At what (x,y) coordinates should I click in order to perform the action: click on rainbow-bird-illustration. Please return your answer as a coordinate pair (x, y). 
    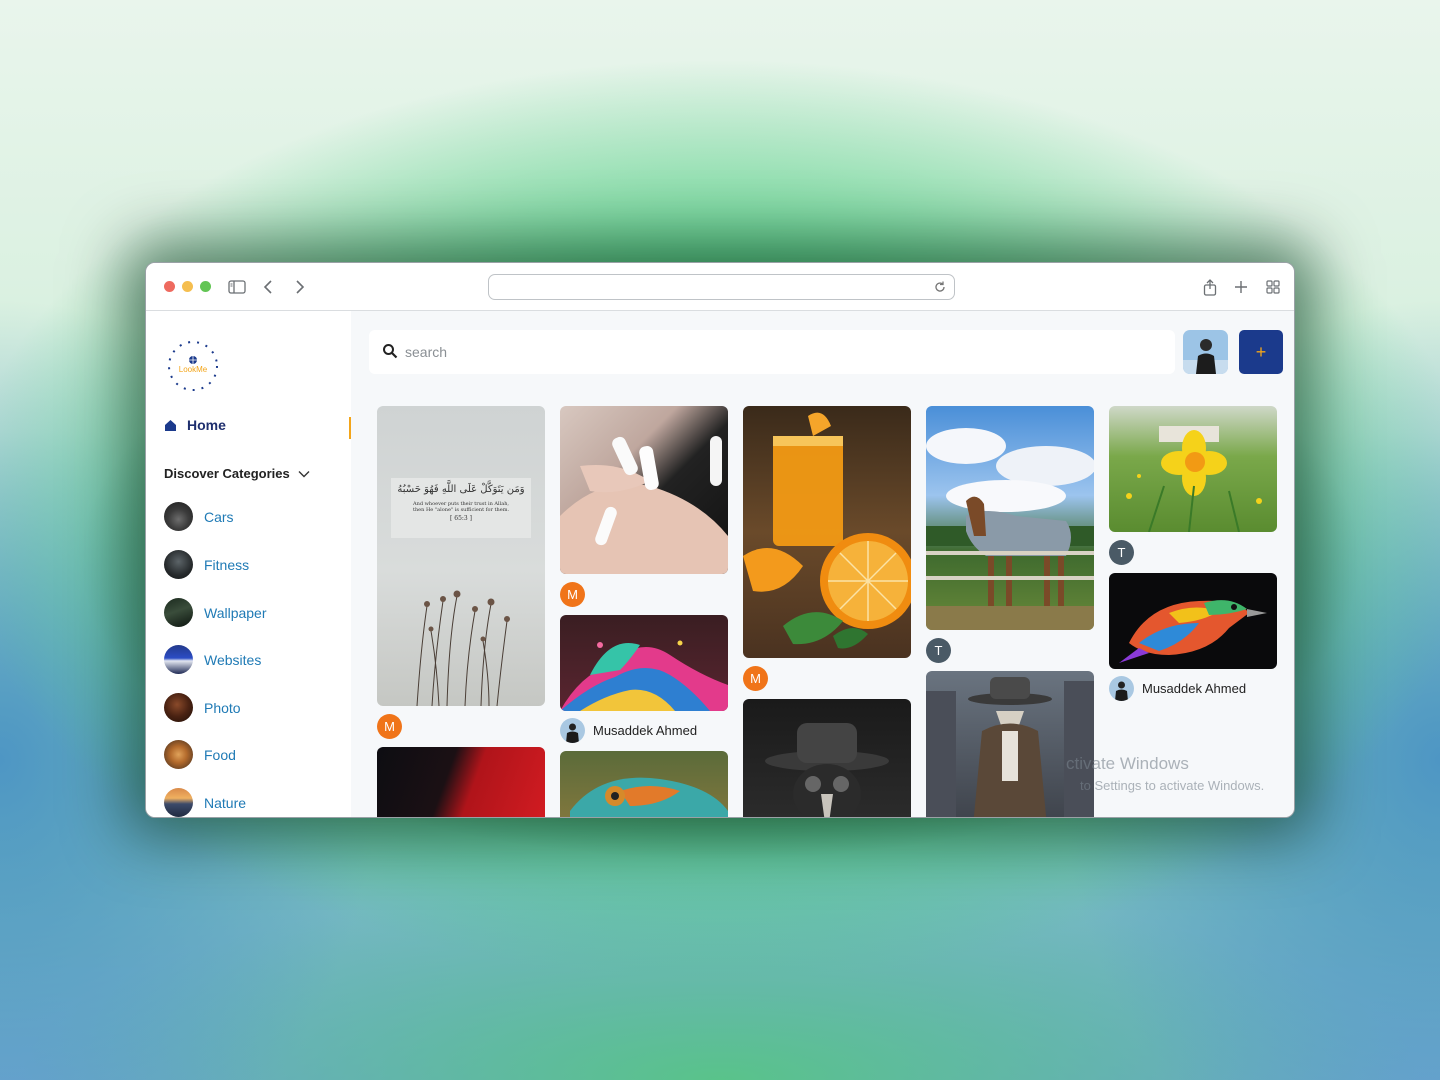
    Looking at the image, I should click on (1193, 631).